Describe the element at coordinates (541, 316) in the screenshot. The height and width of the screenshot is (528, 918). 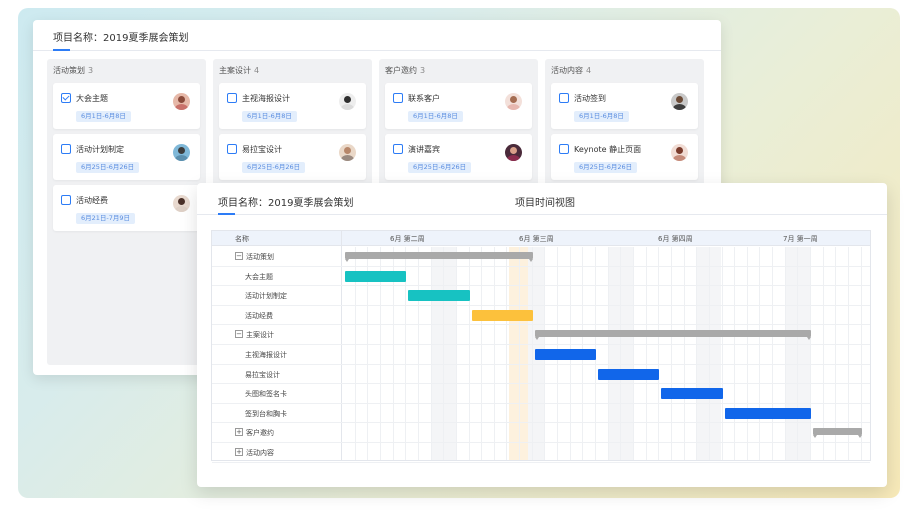
I see `gantt-row: 活动经费` at that location.